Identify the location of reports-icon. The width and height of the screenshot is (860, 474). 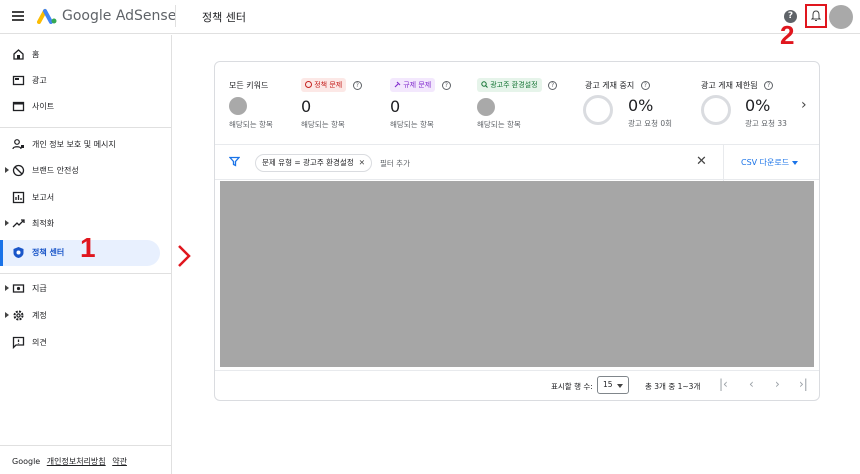
(18, 197).